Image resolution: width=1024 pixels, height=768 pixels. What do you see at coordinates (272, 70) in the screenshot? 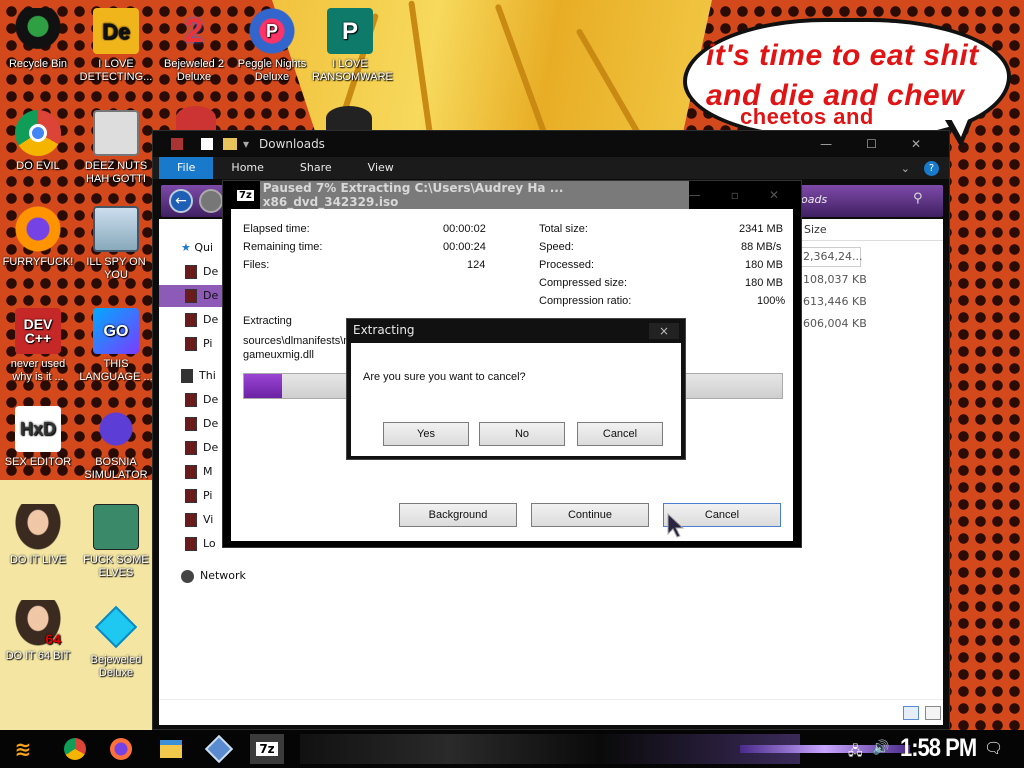
I see `desktop-icon-label: Peggle Nights Deluxe` at bounding box center [272, 70].